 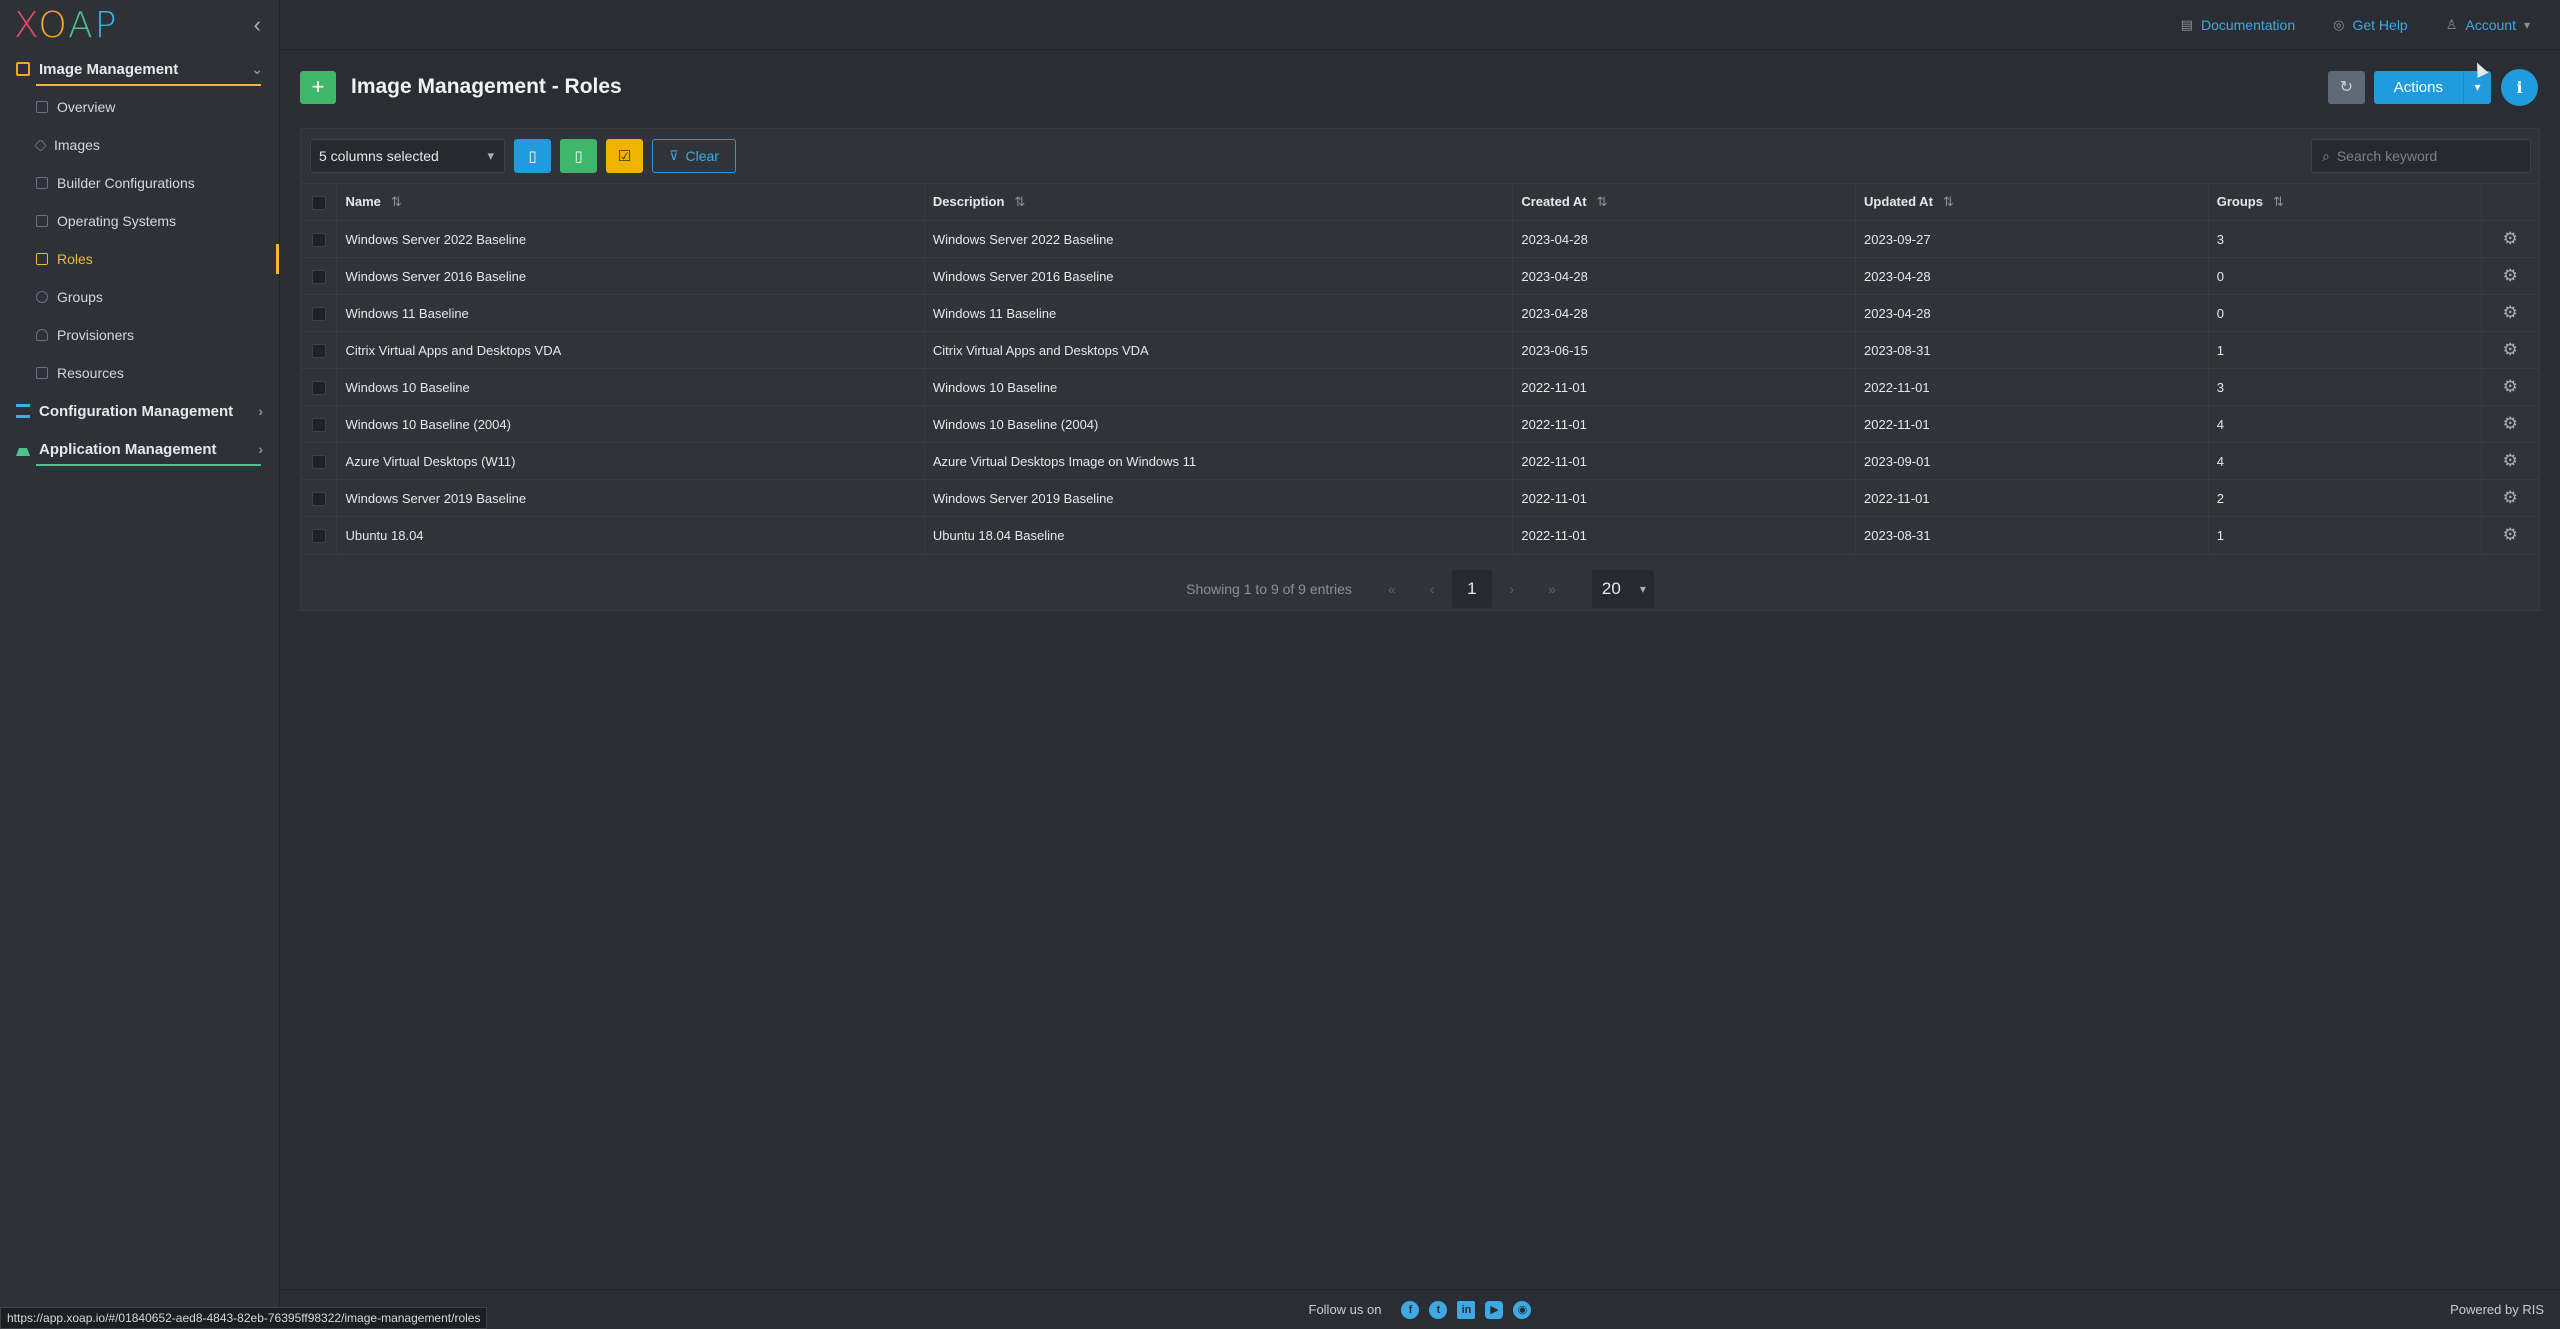 I want to click on cell-name: Azure Virtual Desktops (W11), so click(x=630, y=461).